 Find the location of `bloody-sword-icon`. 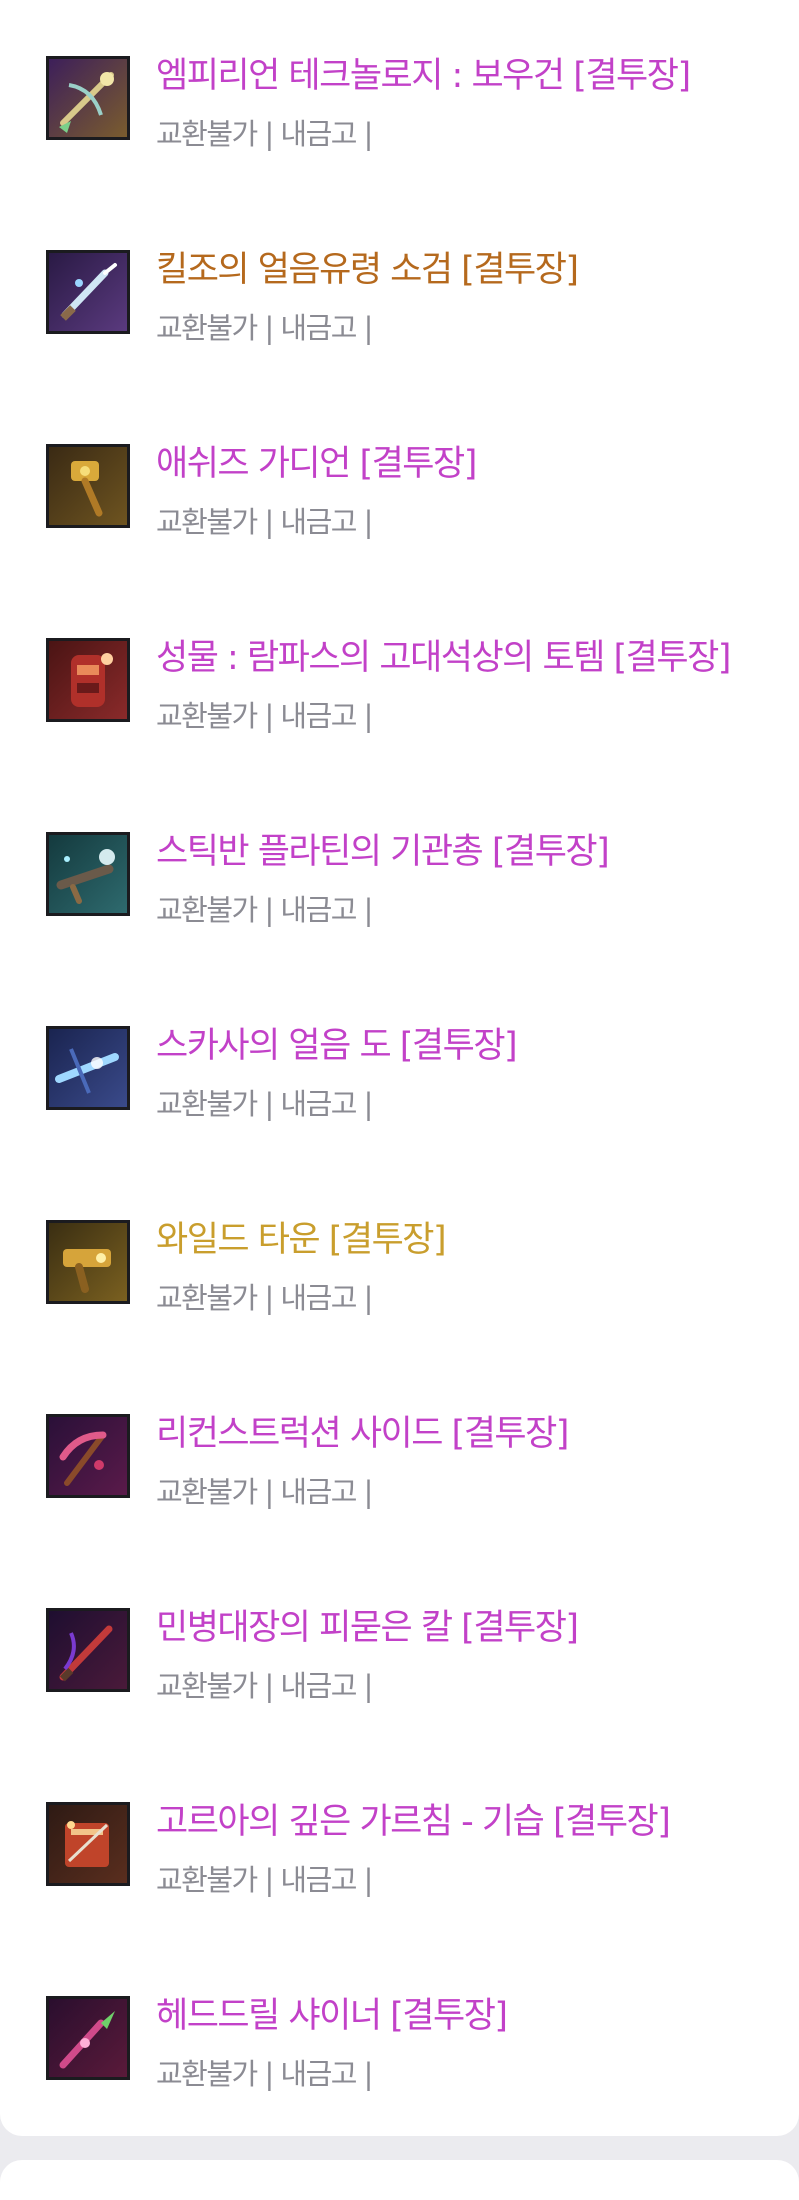

bloody-sword-icon is located at coordinates (88, 1650).